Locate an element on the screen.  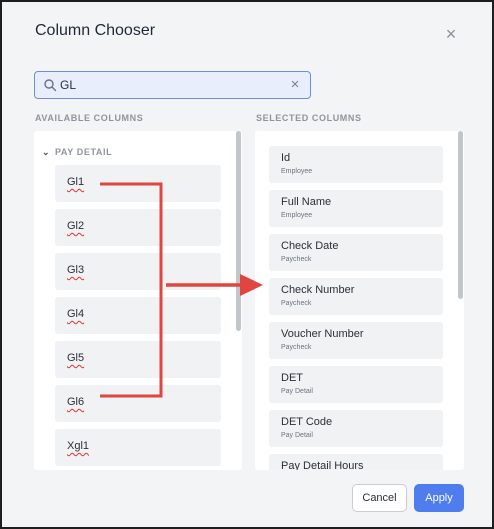
group-pay-detail: ⌄ PAY DETAIL is located at coordinates (77, 153).